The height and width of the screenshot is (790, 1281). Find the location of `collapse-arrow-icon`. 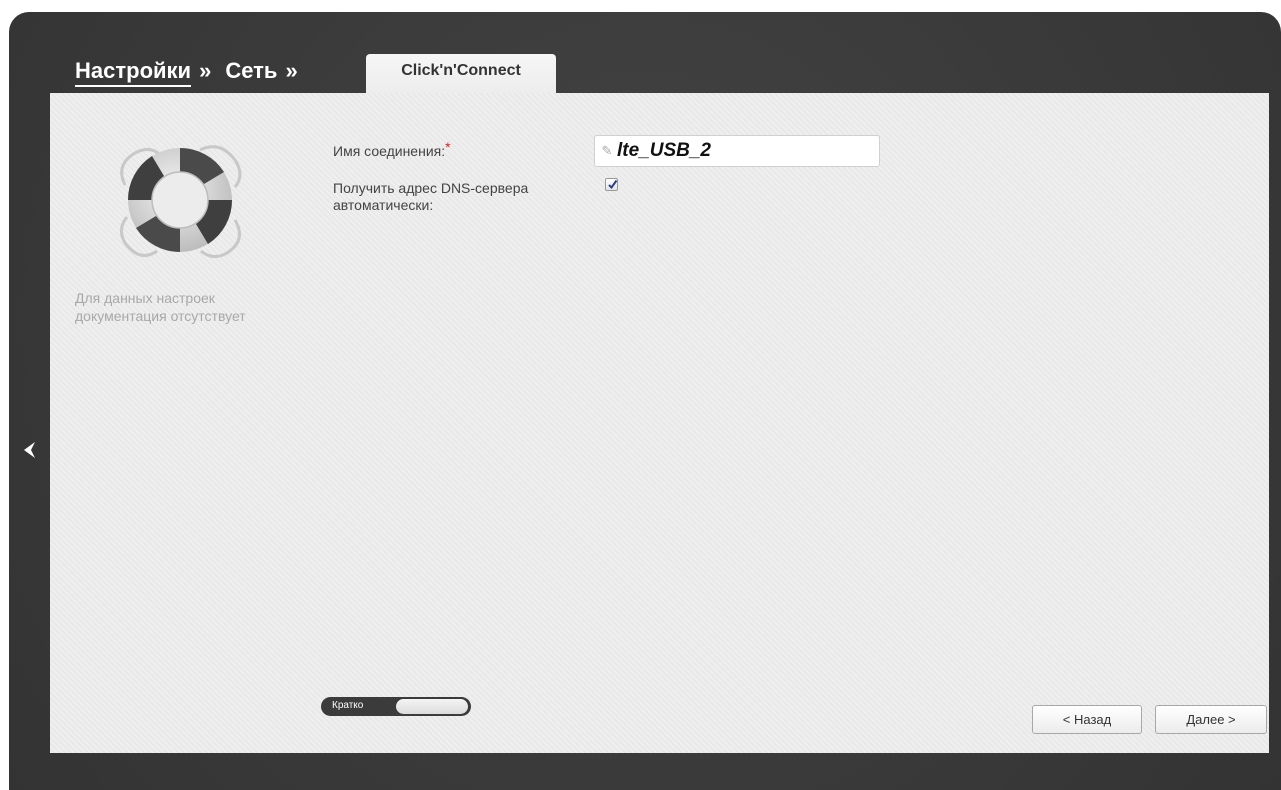

collapse-arrow-icon is located at coordinates (30, 450).